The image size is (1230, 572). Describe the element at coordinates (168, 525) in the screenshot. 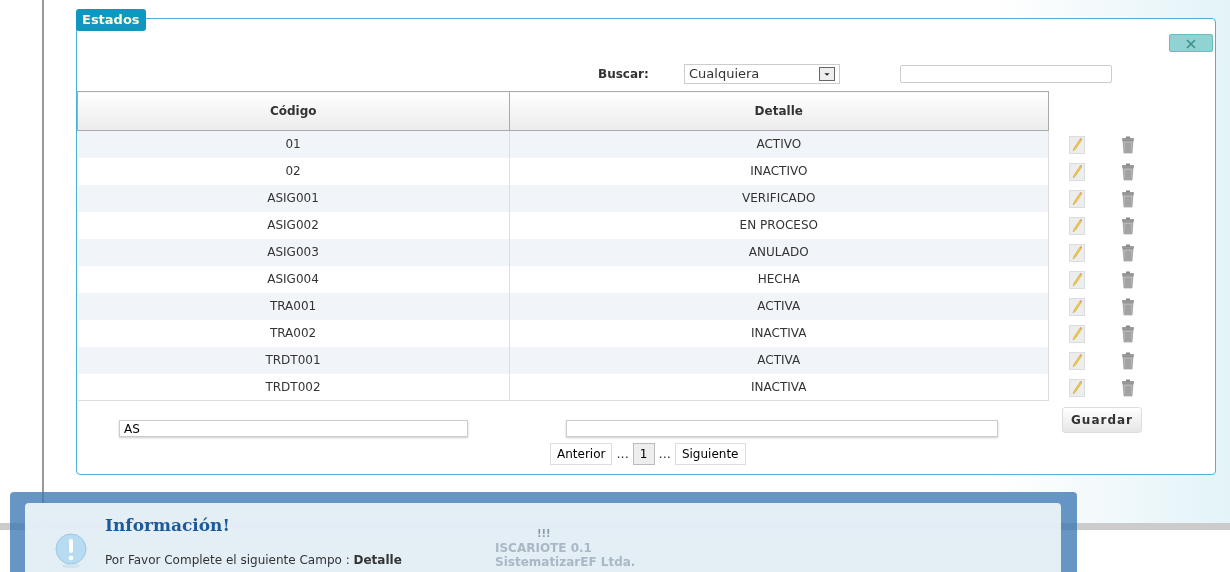

I see `notification-title: Información!` at that location.